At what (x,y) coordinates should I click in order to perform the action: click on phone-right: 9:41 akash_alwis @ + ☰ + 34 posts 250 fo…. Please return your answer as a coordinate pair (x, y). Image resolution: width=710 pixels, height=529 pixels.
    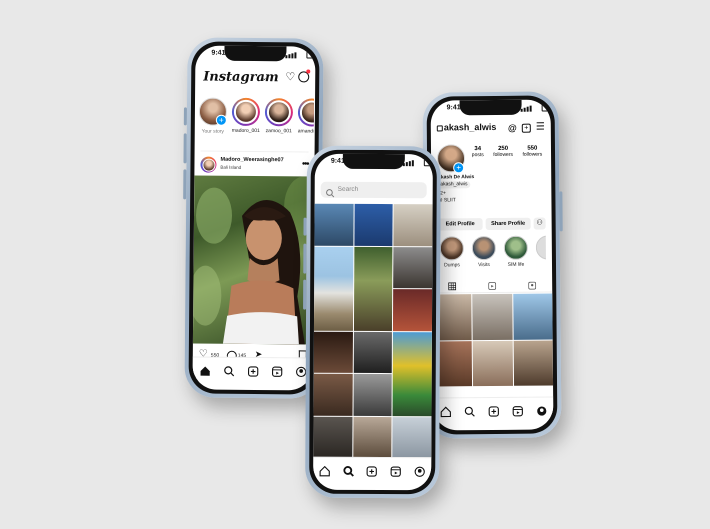
    Looking at the image, I should click on (492, 265).